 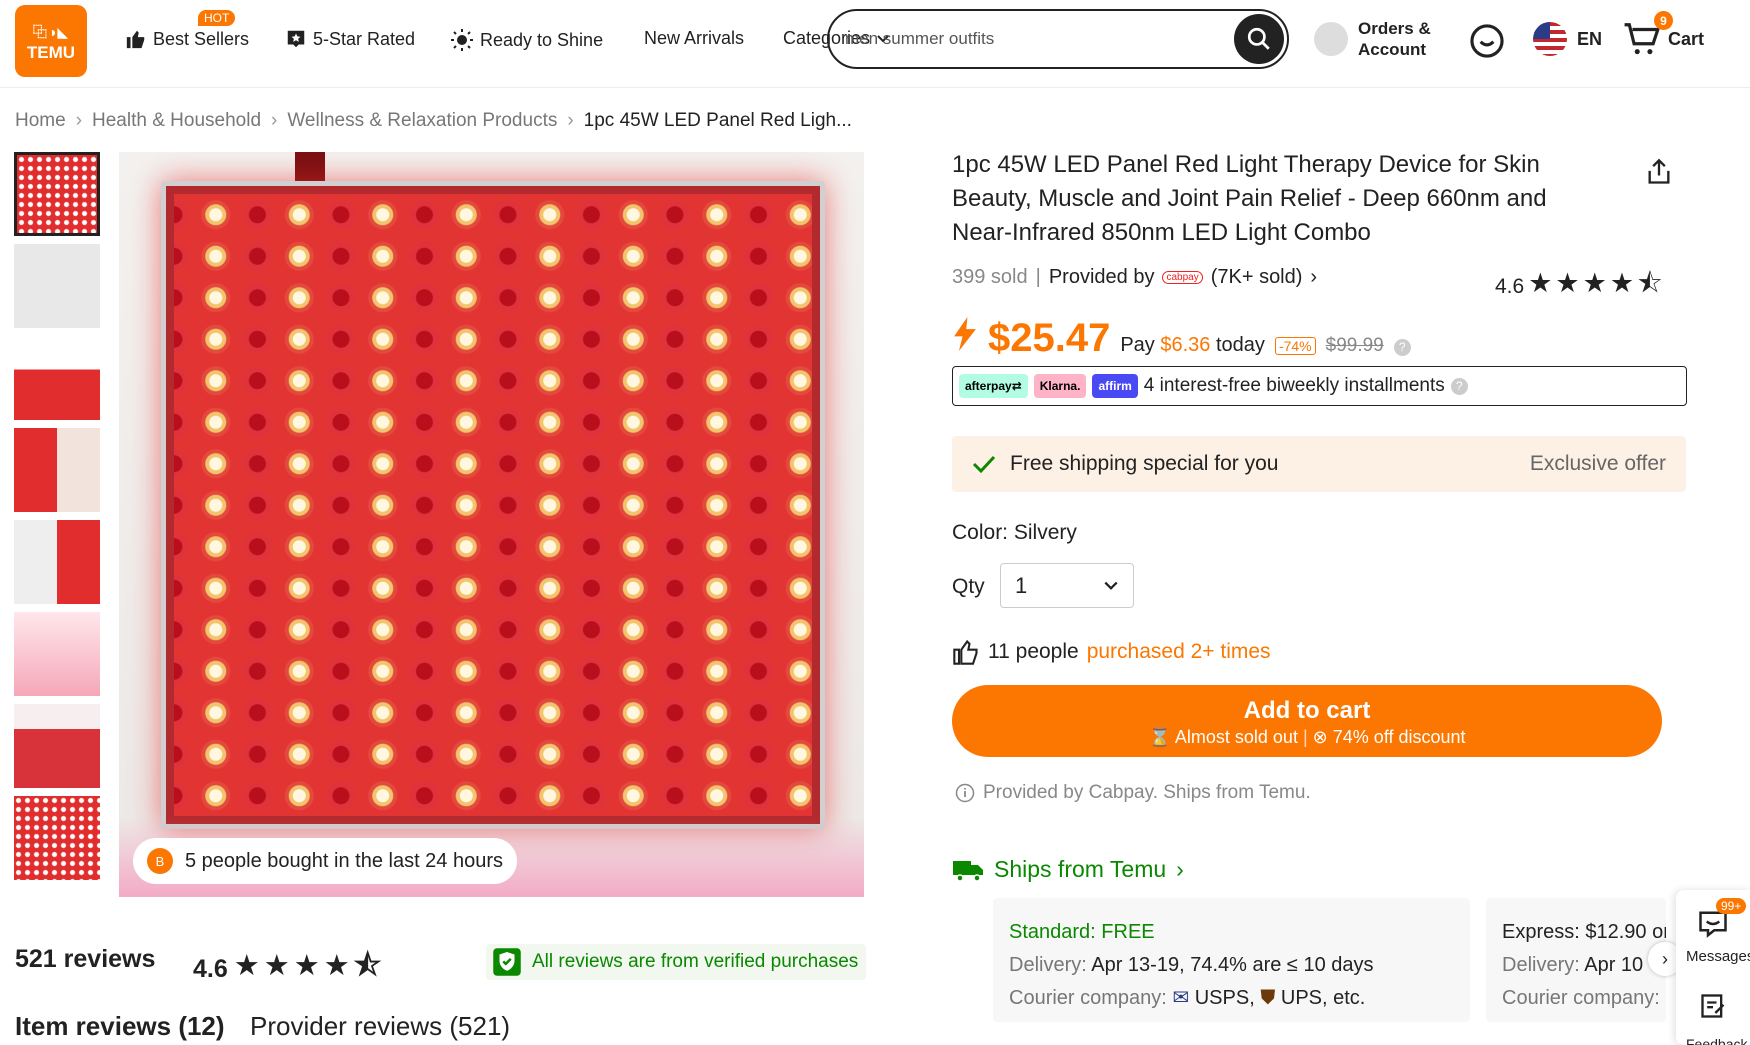 I want to click on message-icon, so click(x=1713, y=924).